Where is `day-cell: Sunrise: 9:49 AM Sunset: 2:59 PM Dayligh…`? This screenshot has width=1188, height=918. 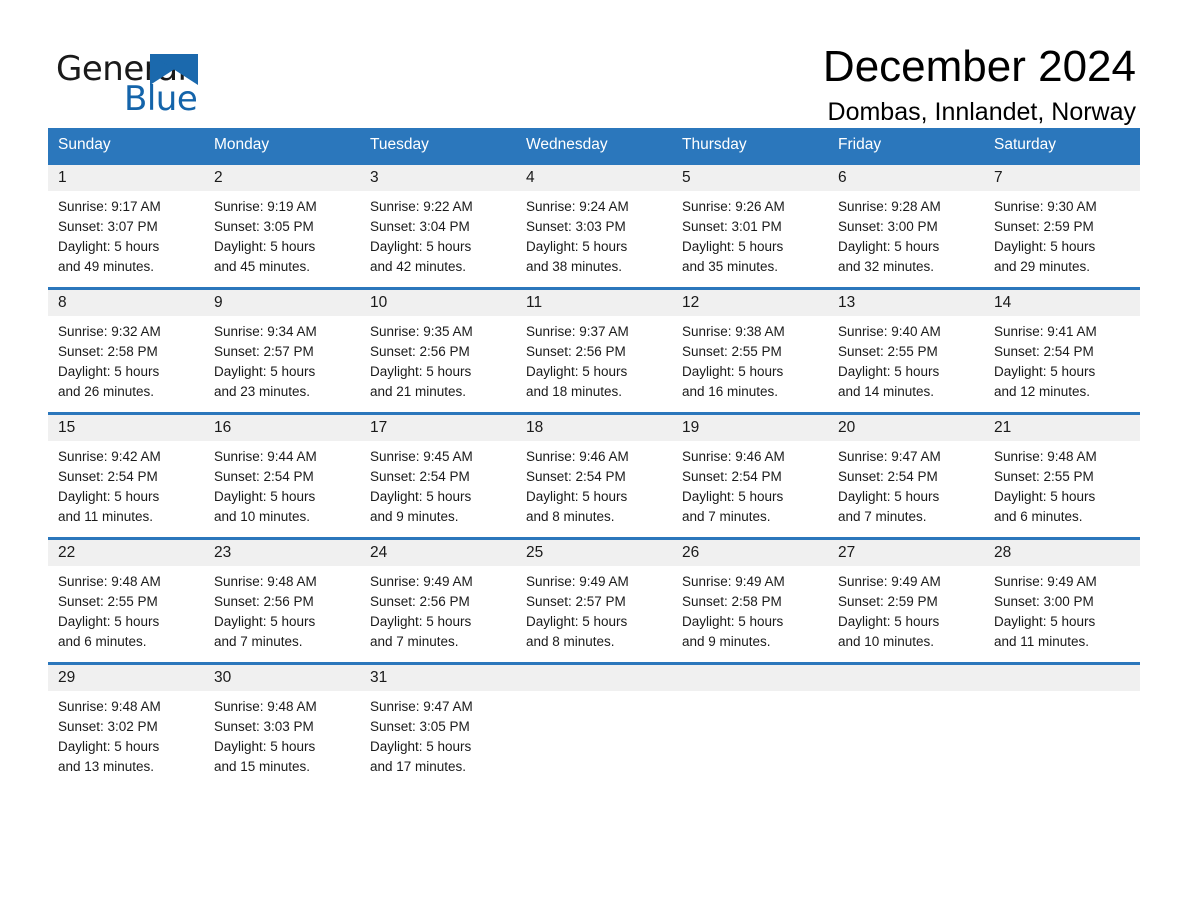 day-cell: Sunrise: 9:49 AM Sunset: 2:59 PM Dayligh… is located at coordinates (906, 614).